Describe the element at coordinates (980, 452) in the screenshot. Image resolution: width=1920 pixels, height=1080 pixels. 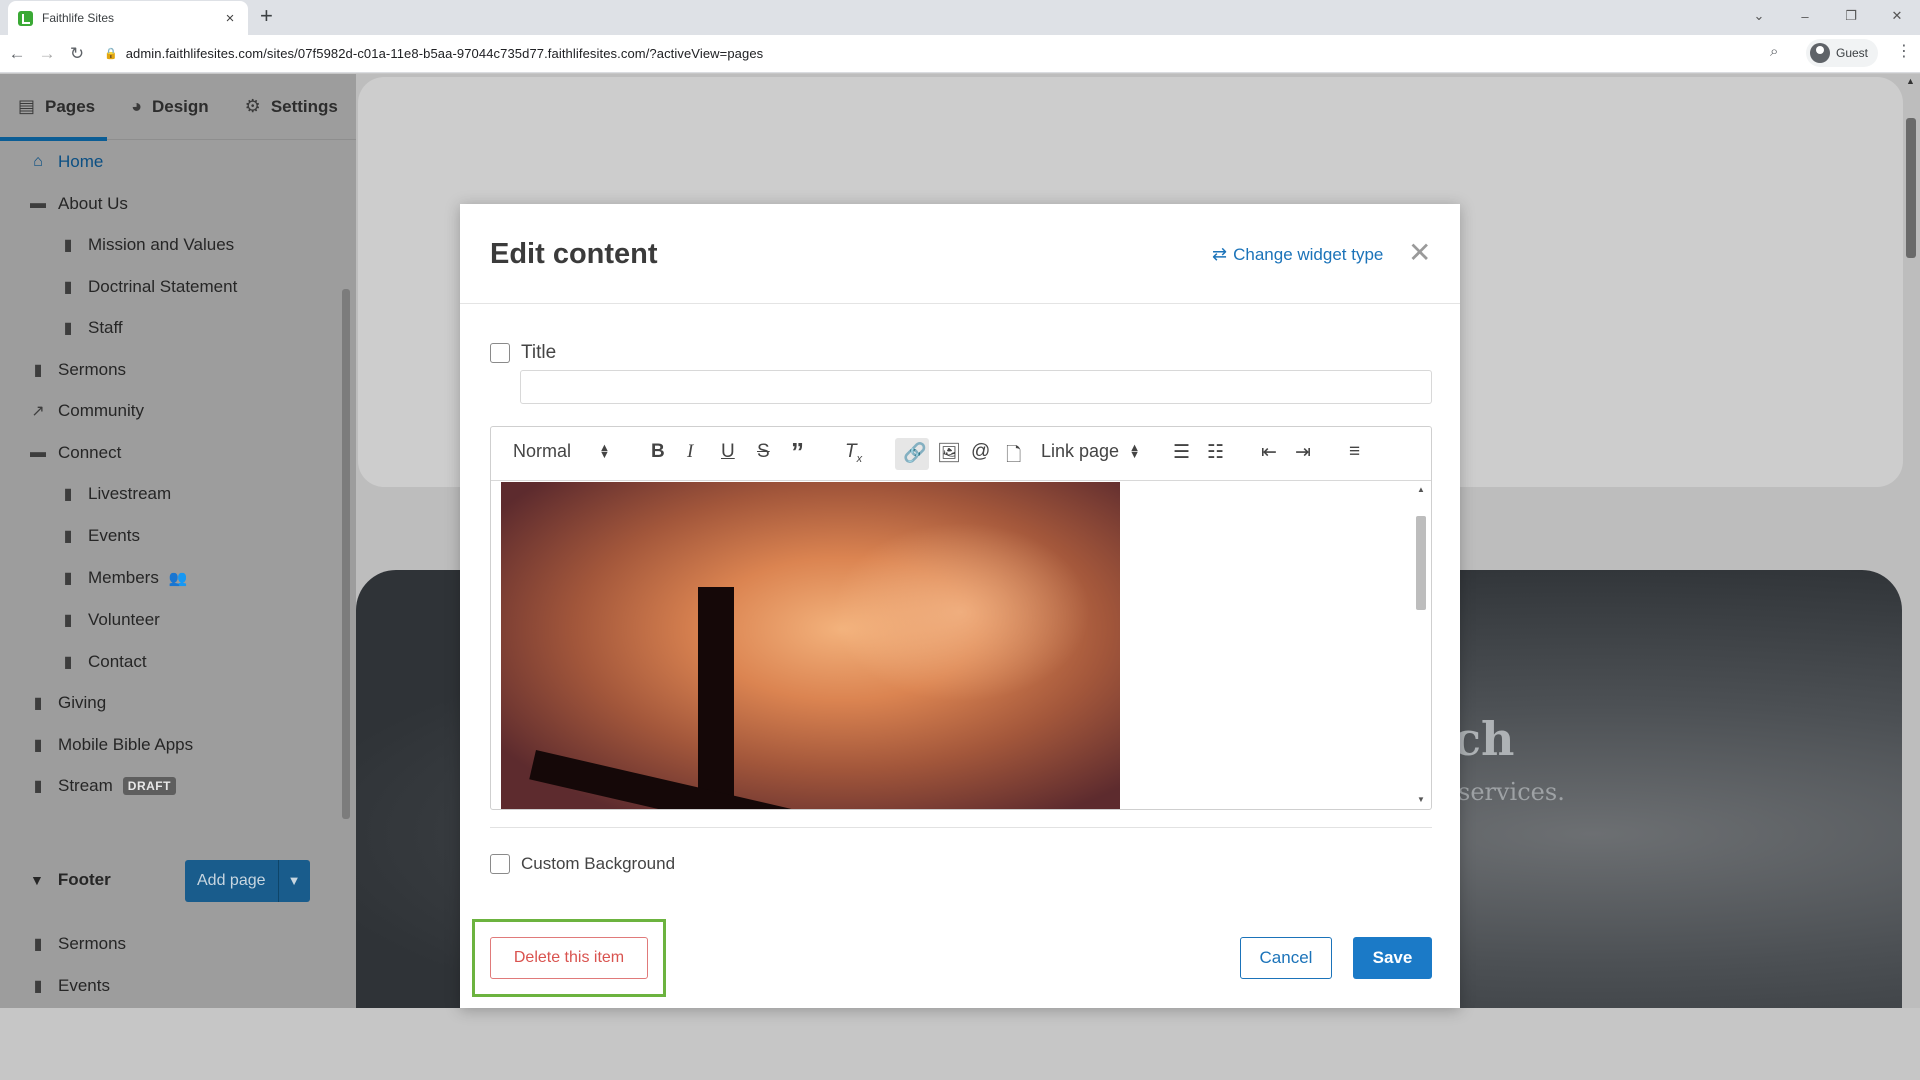
I see `attachment-icon: @` at that location.